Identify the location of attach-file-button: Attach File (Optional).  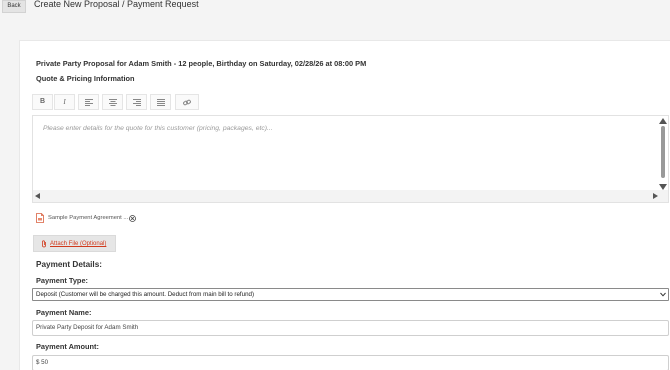
(74, 243).